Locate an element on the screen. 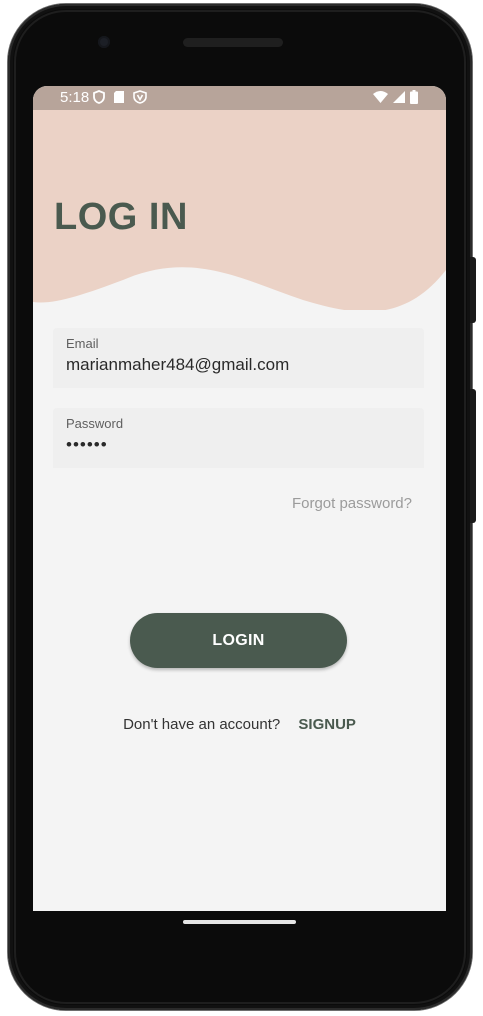  status-bar: 5:18 is located at coordinates (239, 98).